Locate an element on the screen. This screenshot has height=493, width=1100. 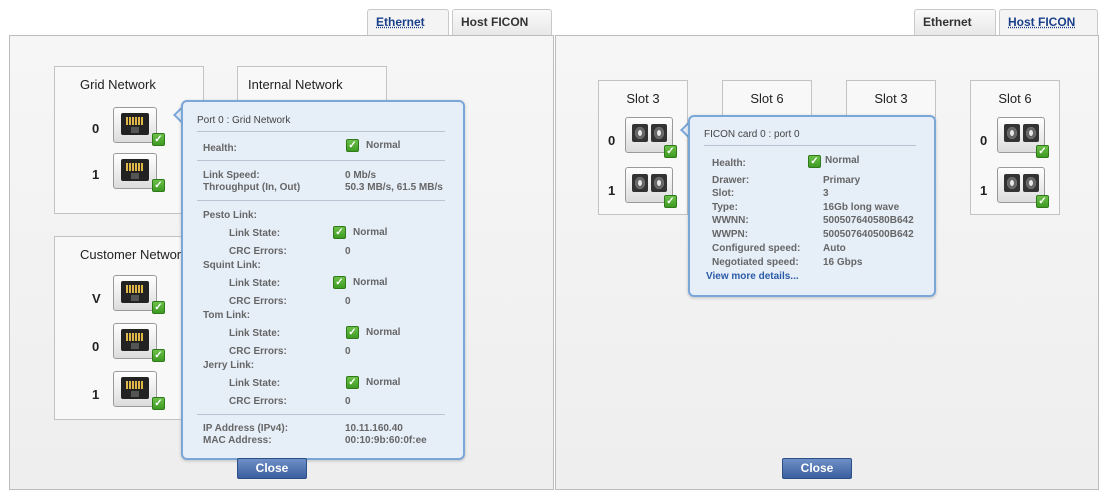
tom-crc-value: 0 is located at coordinates (348, 351).